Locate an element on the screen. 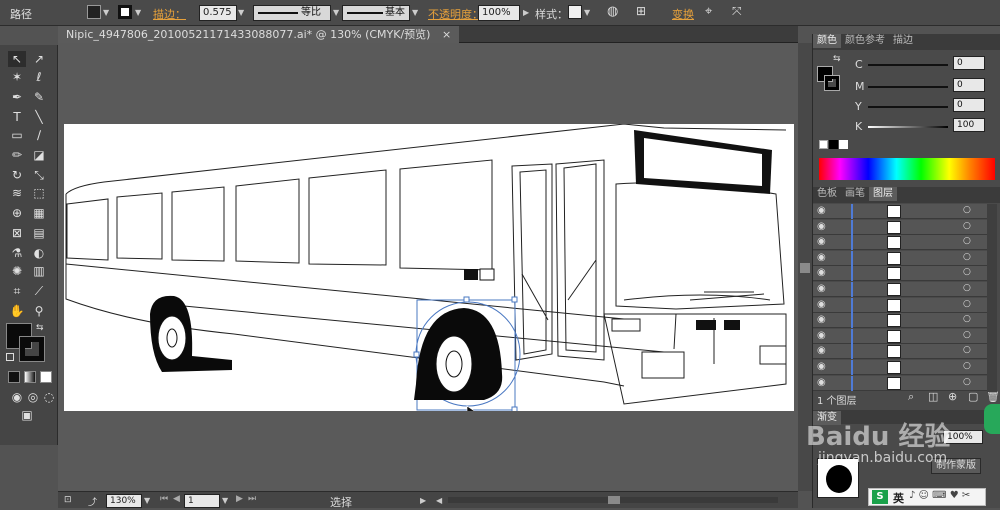  status-icon: ⊡ is located at coordinates (68, 500).